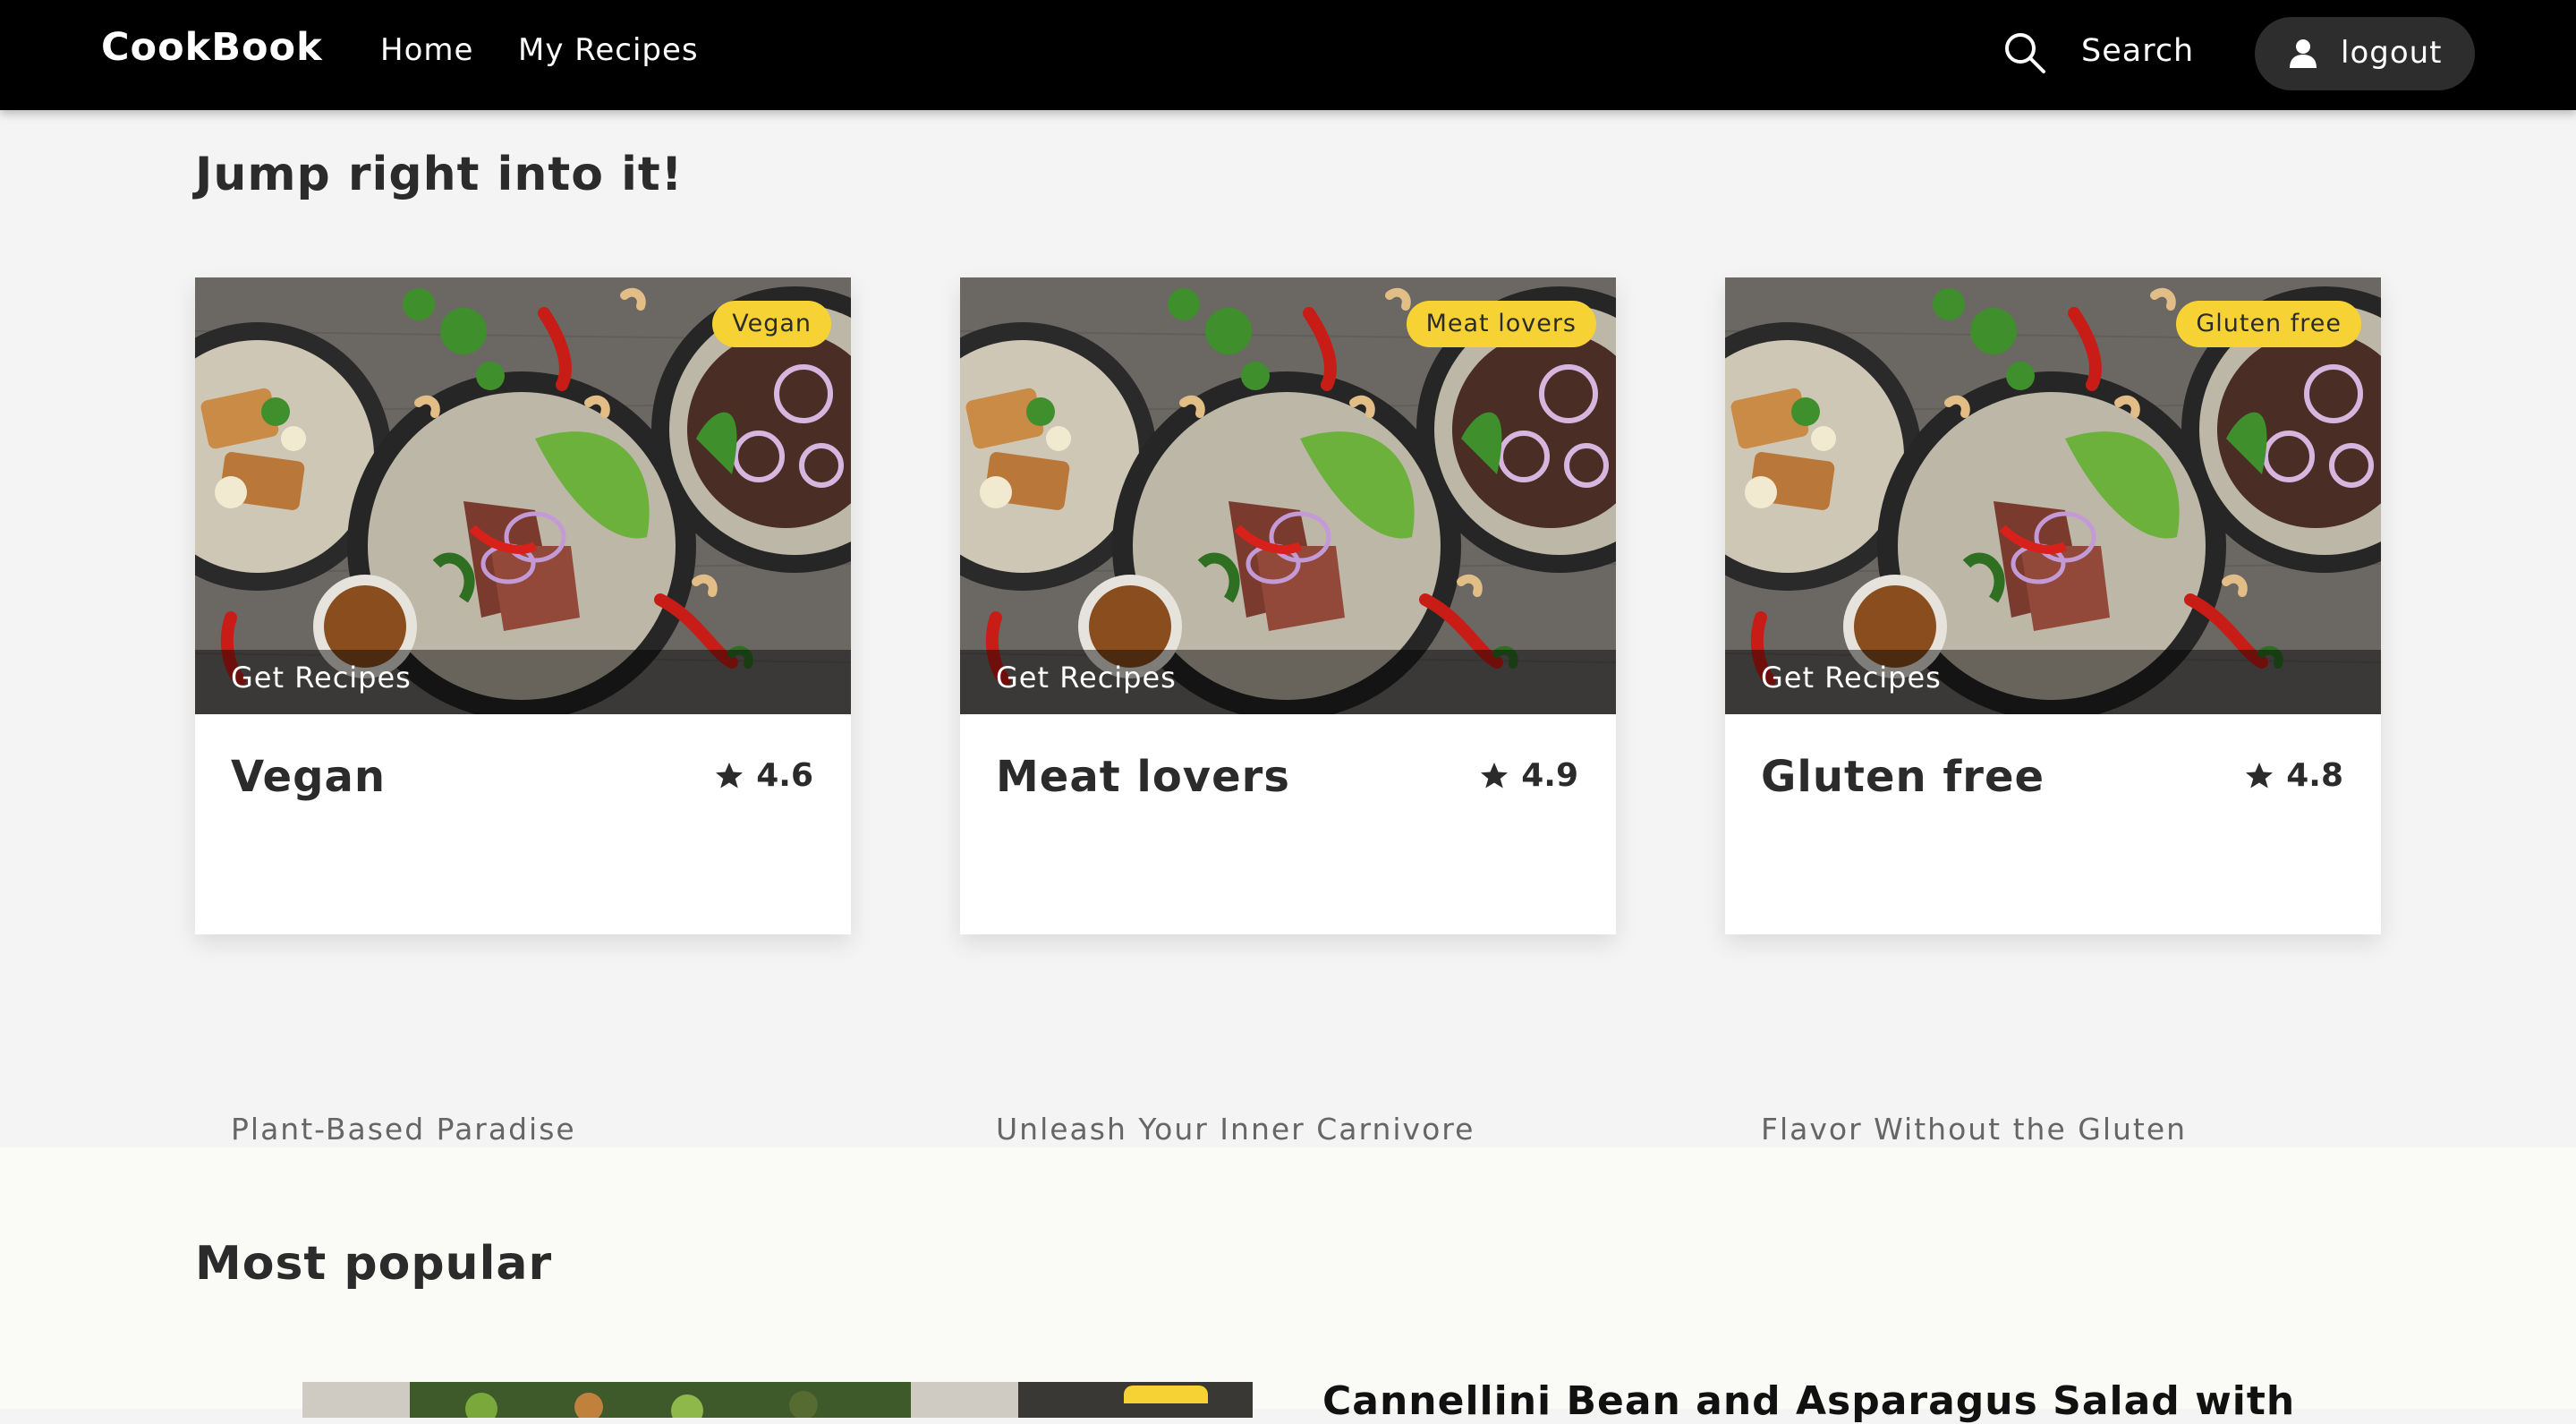 The height and width of the screenshot is (1424, 2576). Describe the element at coordinates (2024, 52) in the screenshot. I see `search-icon` at that location.